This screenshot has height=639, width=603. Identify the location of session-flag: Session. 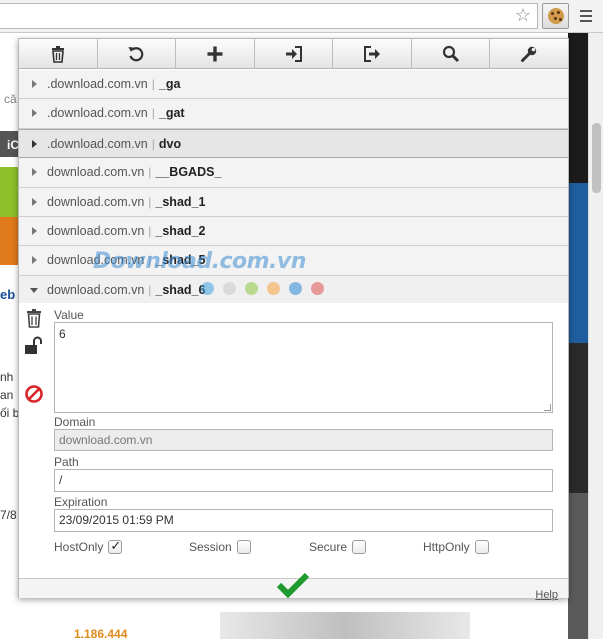
(220, 547).